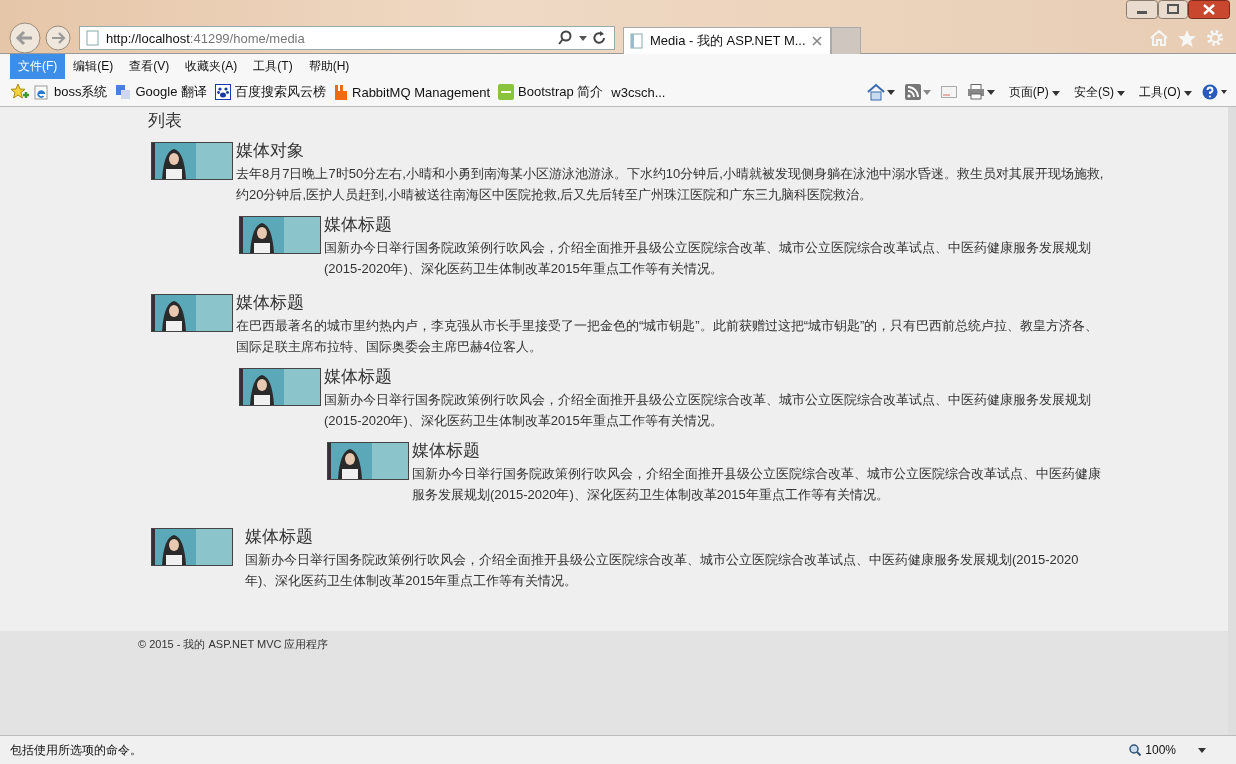 The image size is (1236, 764). Describe the element at coordinates (1100, 92) in the screenshot. I see `command-menu: 安全(S)` at that location.